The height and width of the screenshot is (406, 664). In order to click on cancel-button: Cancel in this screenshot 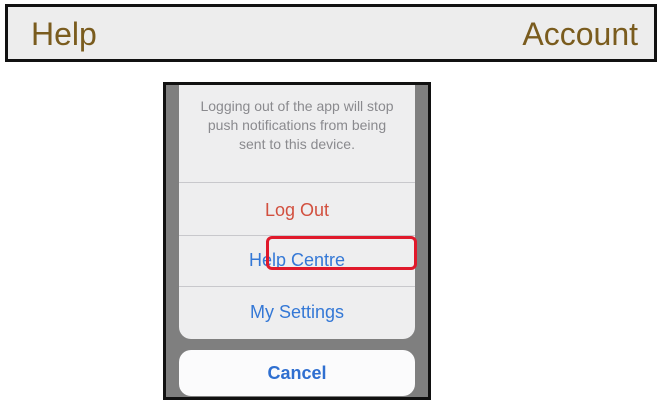, I will do `click(297, 373)`.